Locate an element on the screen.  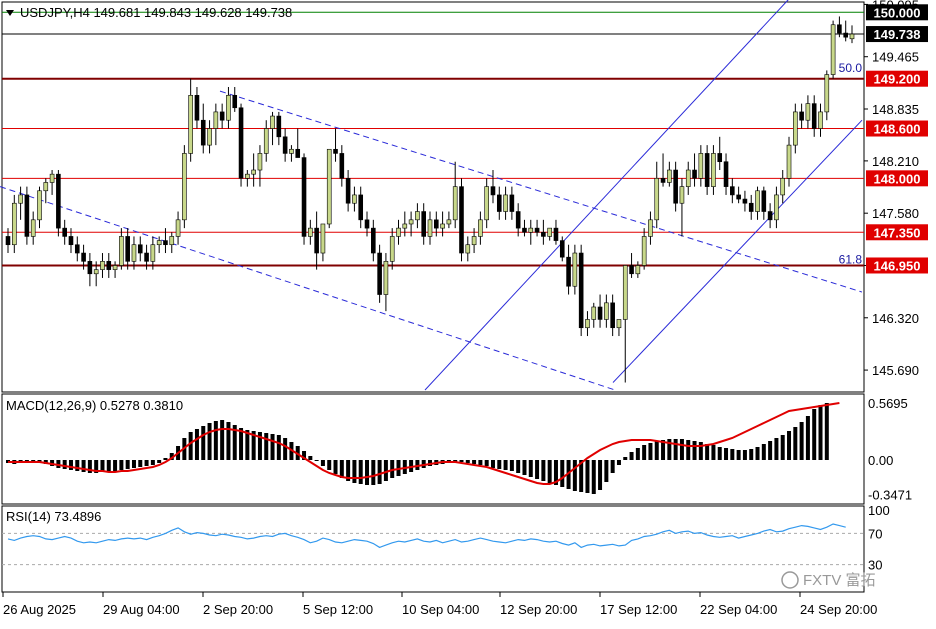
y-tick-label: 148.210 is located at coordinates (895, 161).